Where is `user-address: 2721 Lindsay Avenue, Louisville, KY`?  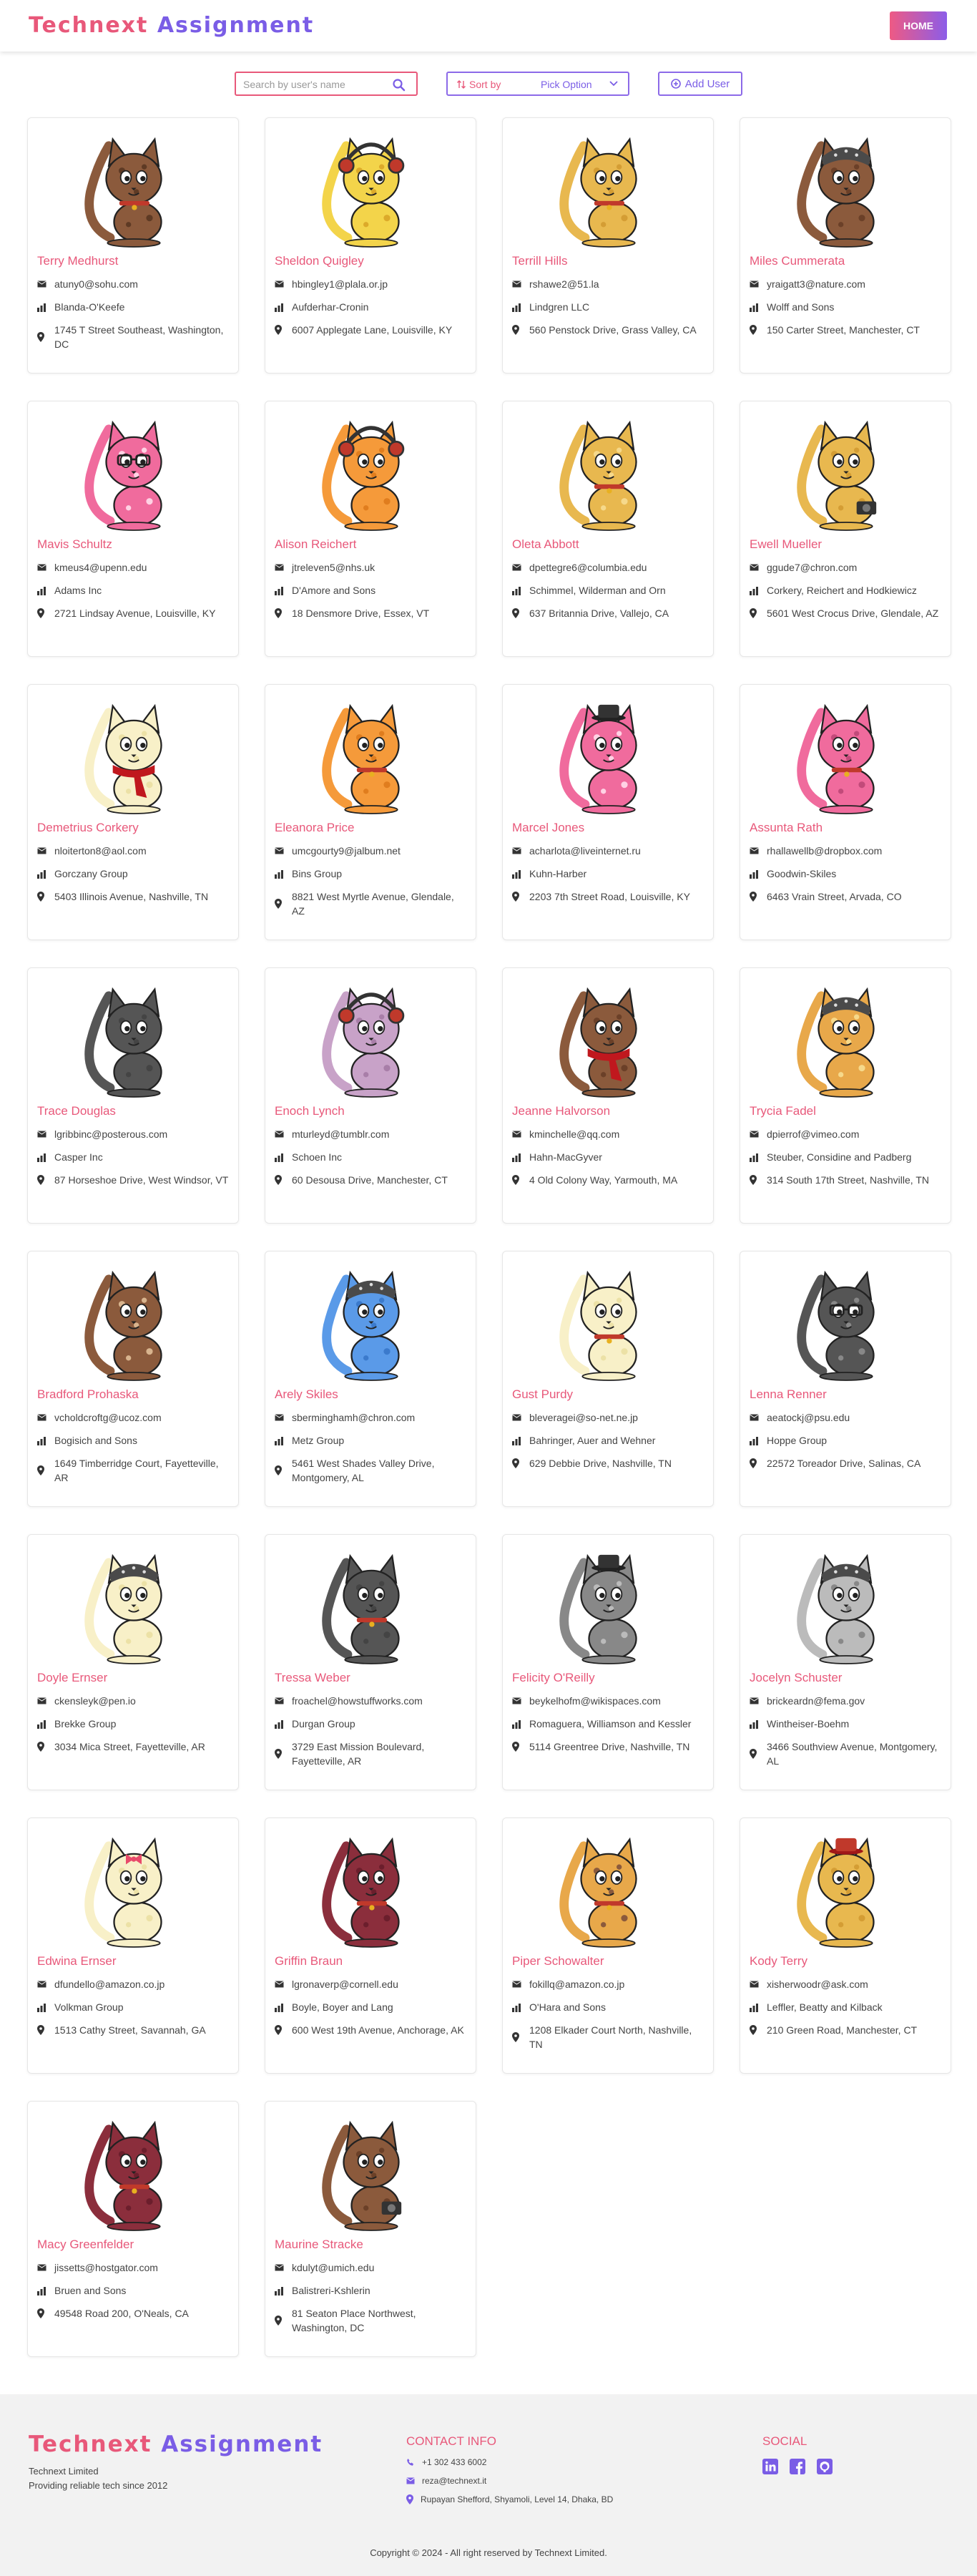
user-address: 2721 Lindsay Avenue, Louisville, KY is located at coordinates (135, 613).